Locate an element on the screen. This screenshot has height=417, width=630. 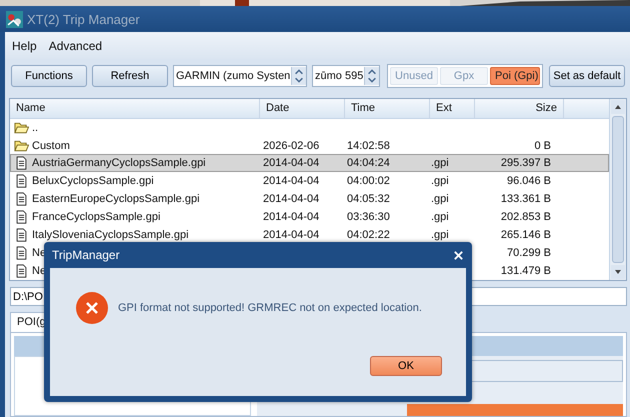
file-size: 265.146 B is located at coordinates (525, 235).